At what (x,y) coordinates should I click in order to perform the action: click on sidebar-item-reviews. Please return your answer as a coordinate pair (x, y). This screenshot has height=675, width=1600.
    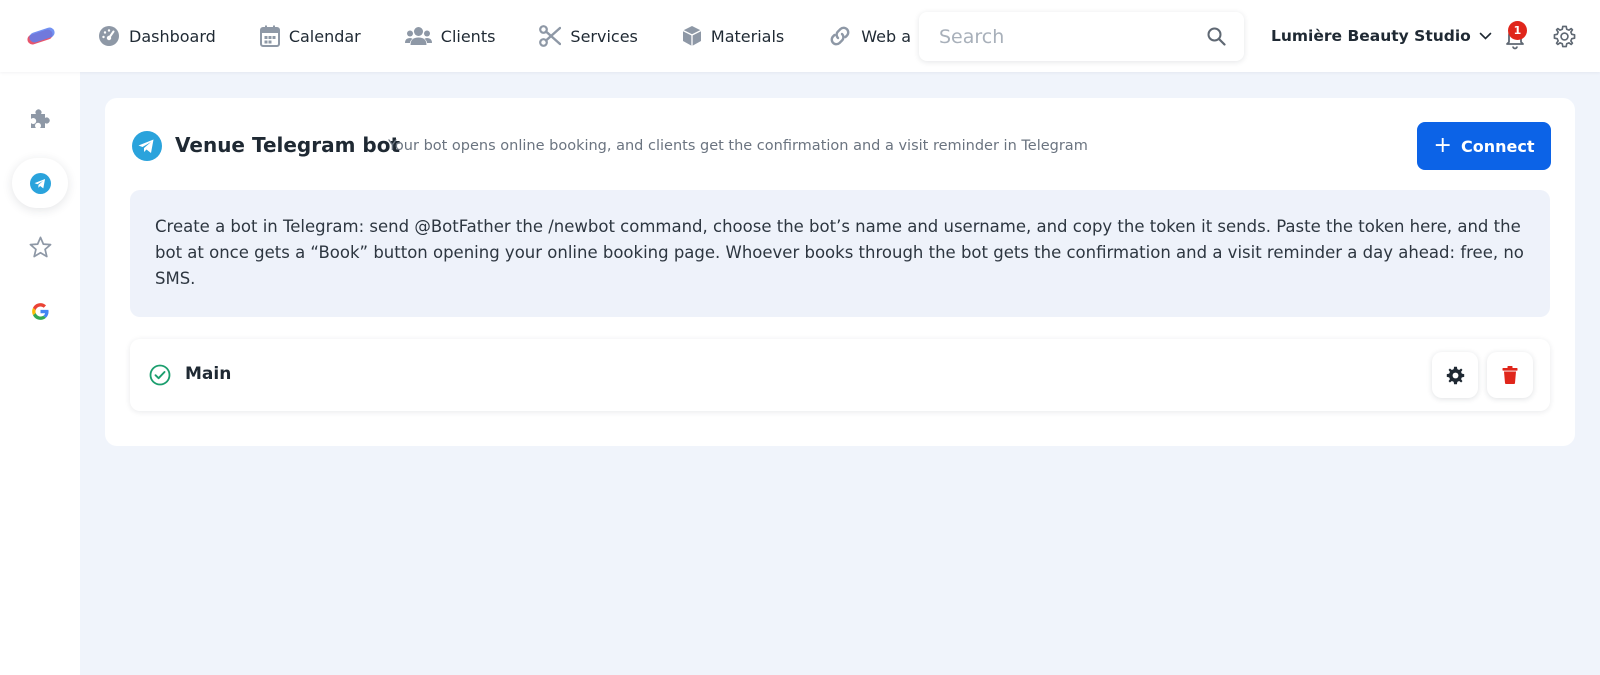
    Looking at the image, I should click on (40, 247).